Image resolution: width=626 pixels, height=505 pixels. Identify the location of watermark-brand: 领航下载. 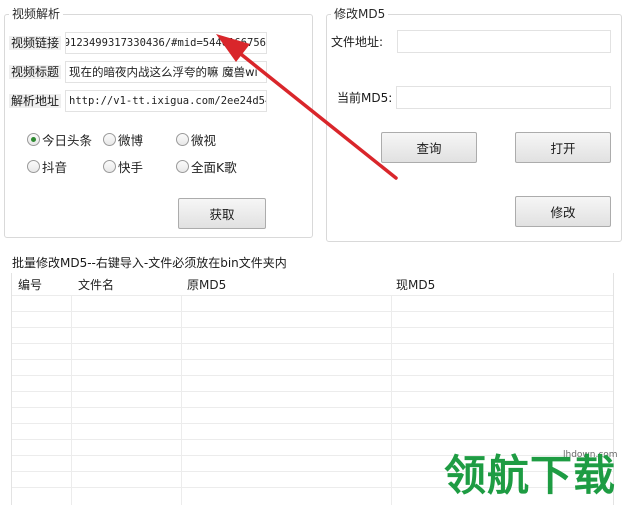
(530, 475).